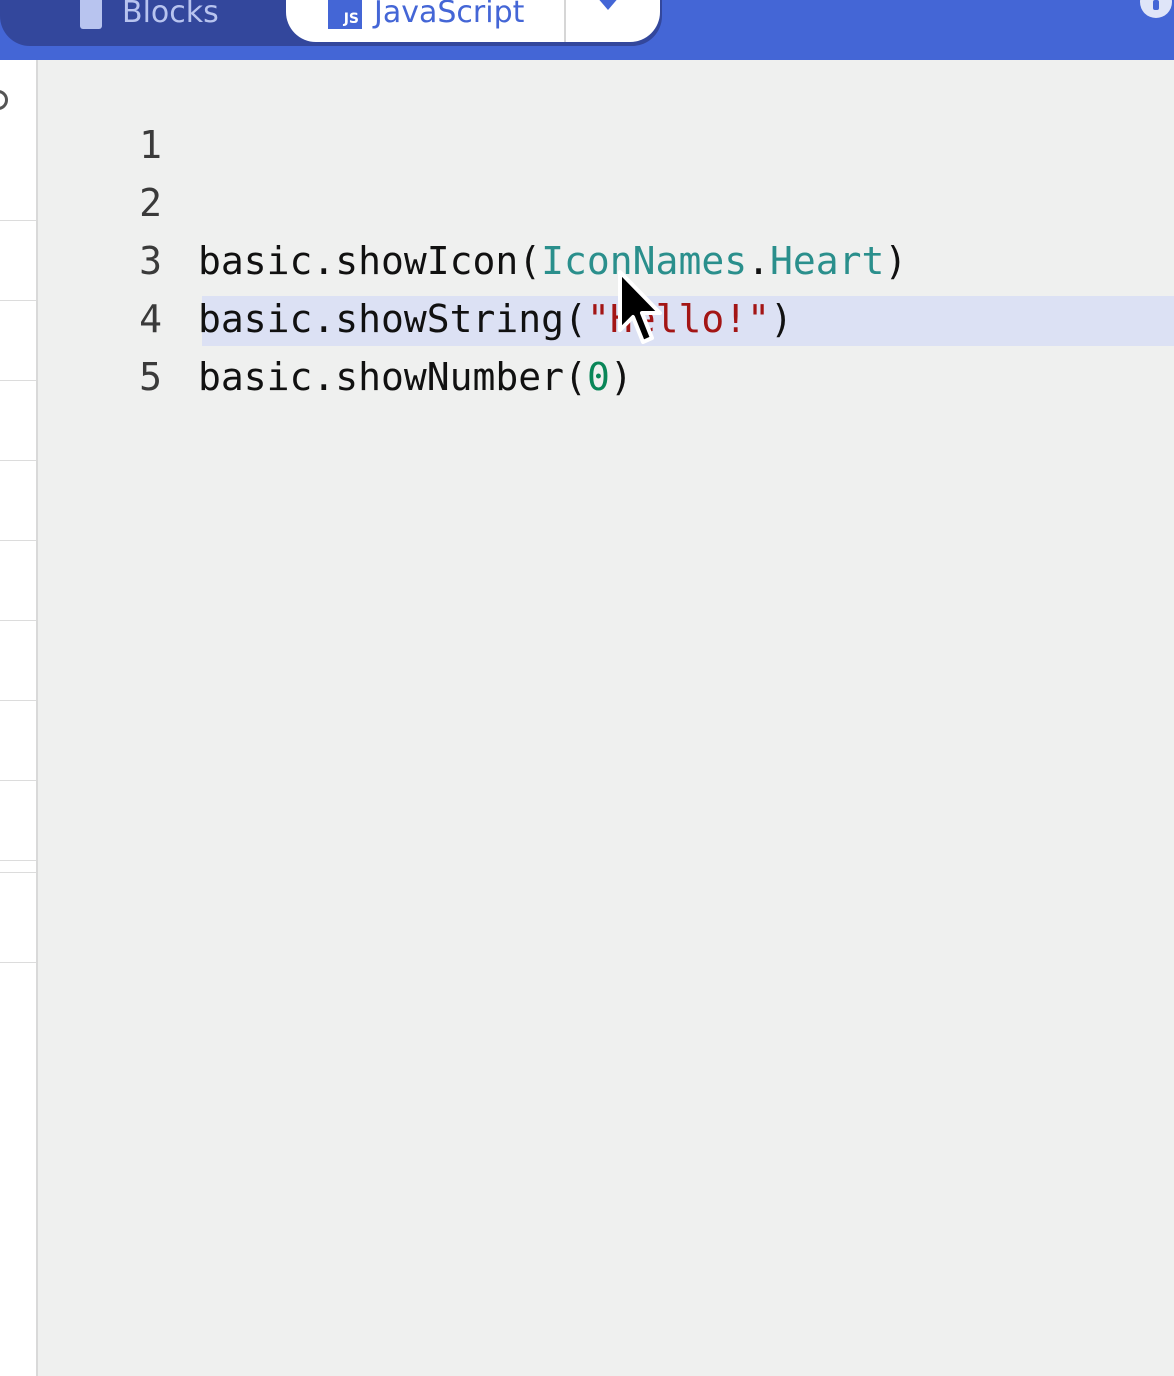 The width and height of the screenshot is (1174, 1376). I want to click on chevron-down-icon, so click(608, 5).